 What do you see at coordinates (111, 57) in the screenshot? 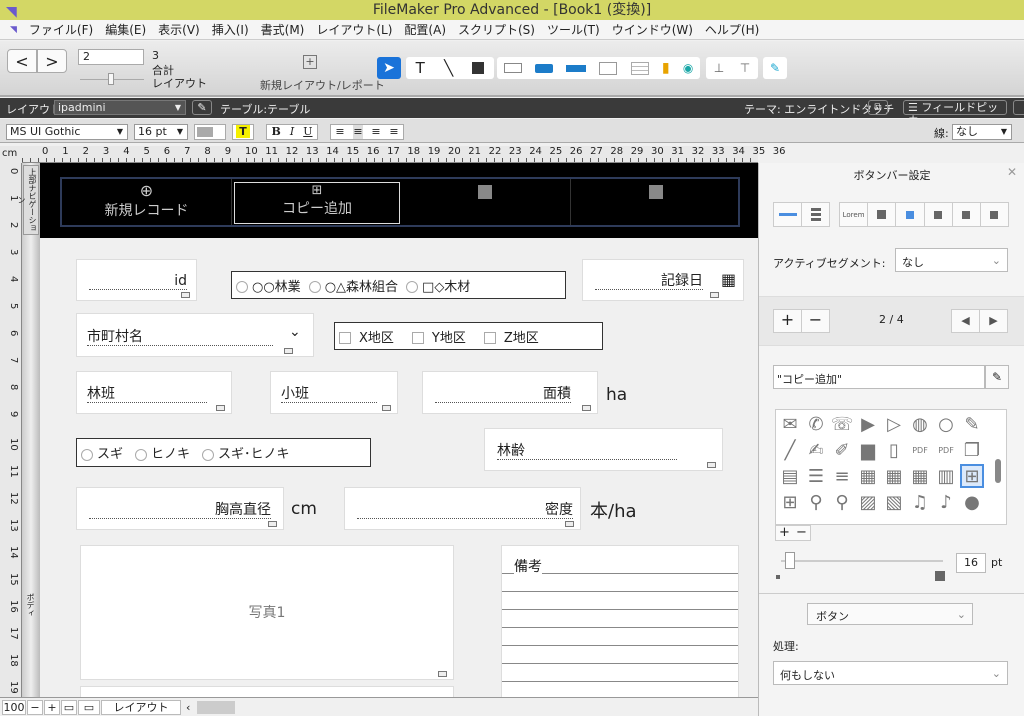
I see `layout-number-input: 2` at bounding box center [111, 57].